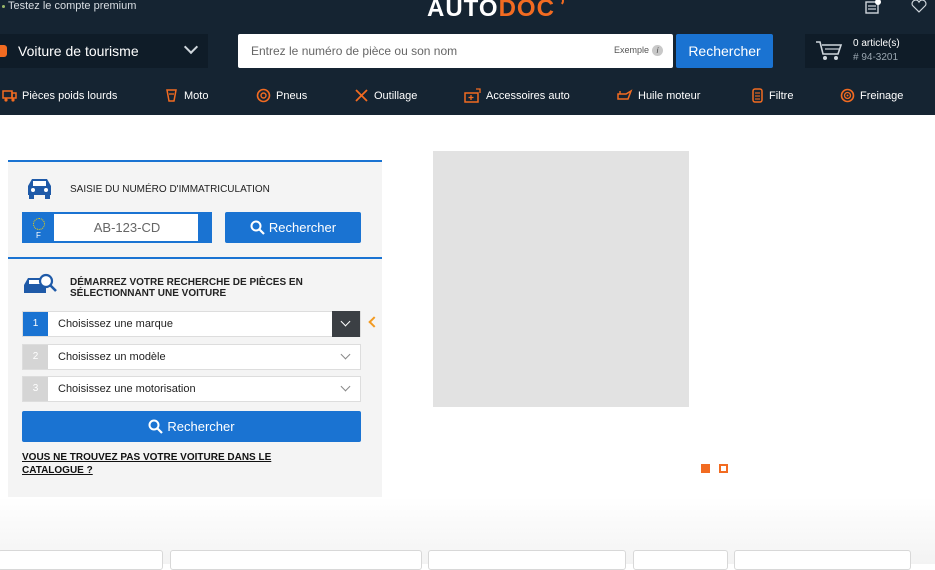 This screenshot has height=570, width=935. I want to click on category-accessoires-auto: Accessoires auto, so click(517, 96).